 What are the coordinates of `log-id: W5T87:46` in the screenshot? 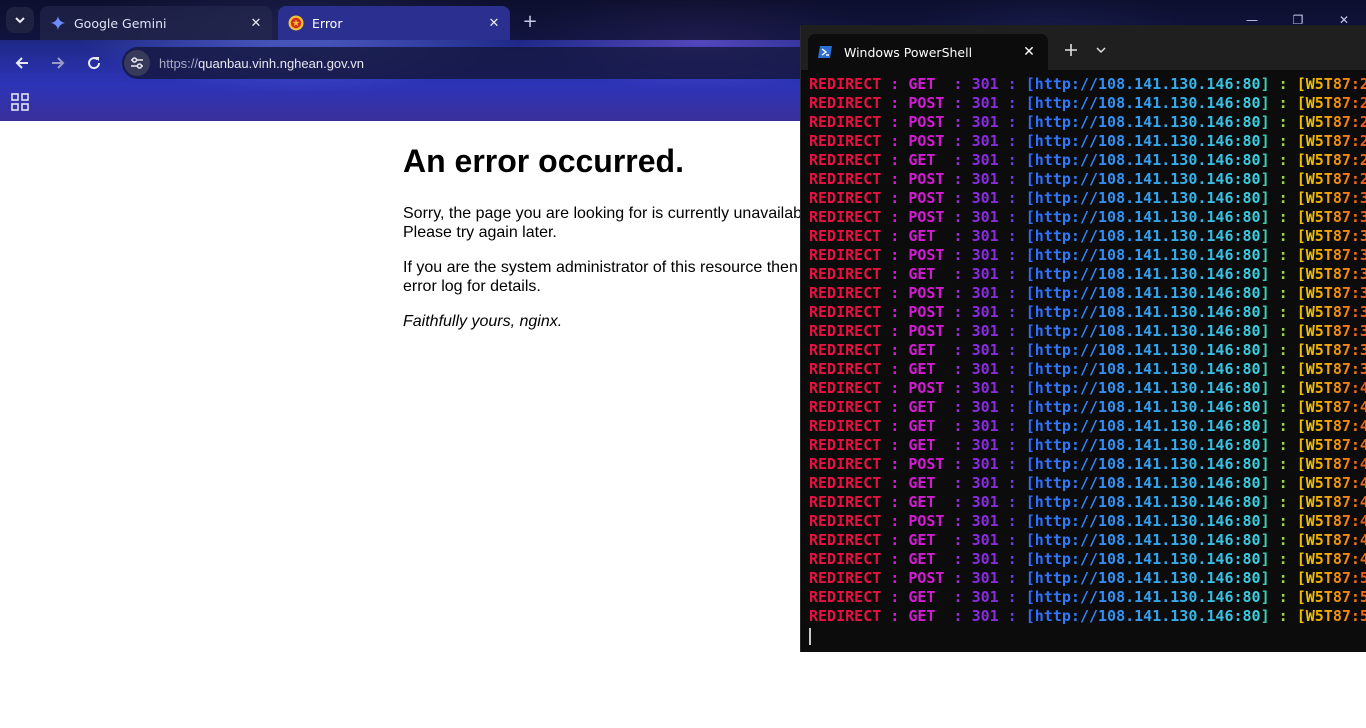 It's located at (1335, 502).